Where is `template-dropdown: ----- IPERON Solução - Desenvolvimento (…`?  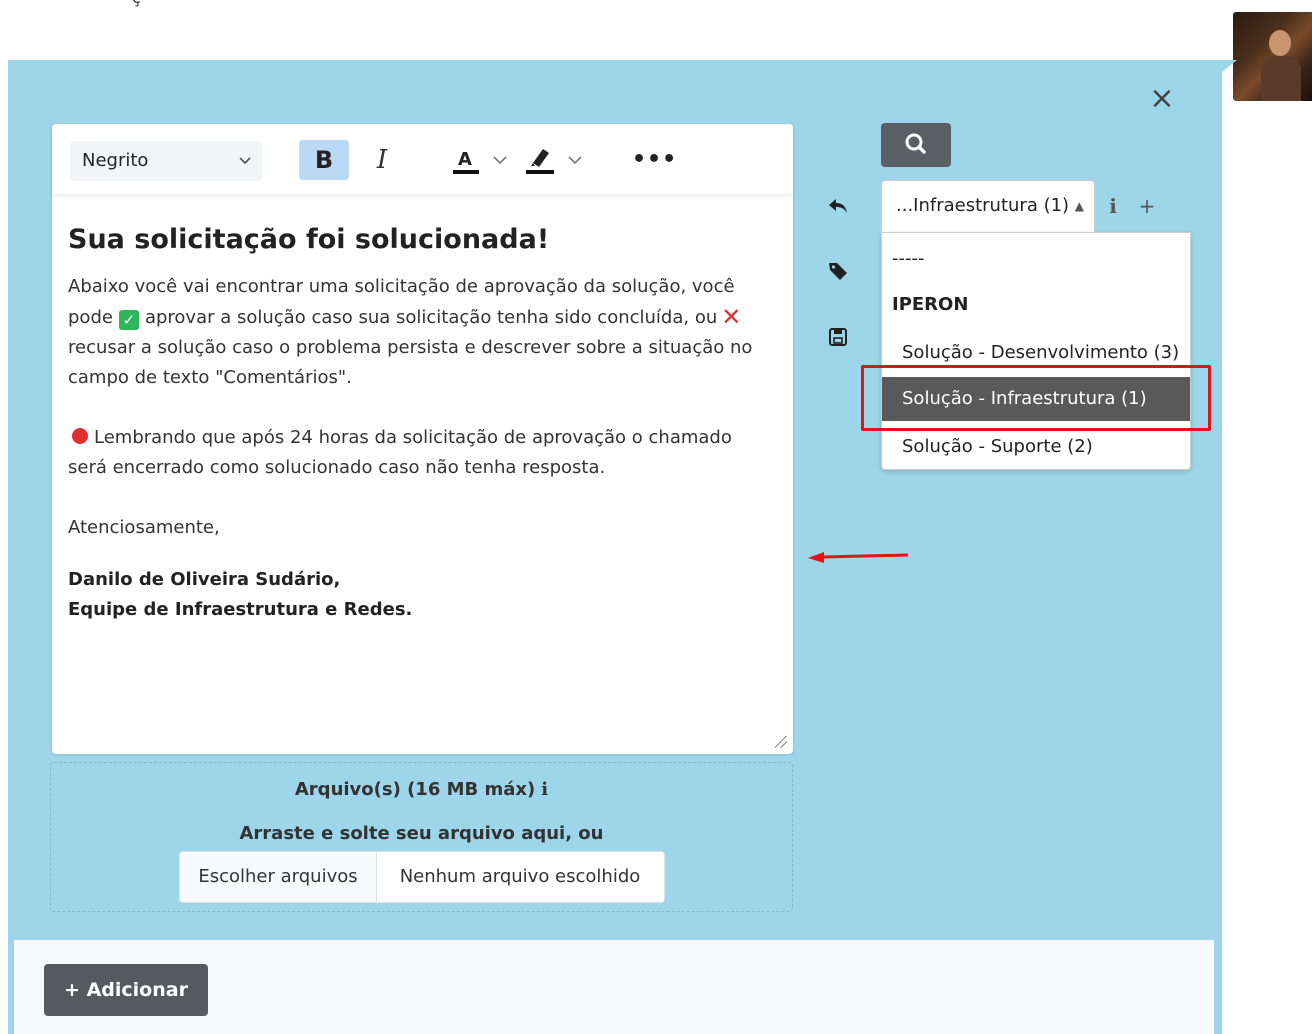
template-dropdown: ----- IPERON Solução - Desenvolvimento (… is located at coordinates (1036, 351).